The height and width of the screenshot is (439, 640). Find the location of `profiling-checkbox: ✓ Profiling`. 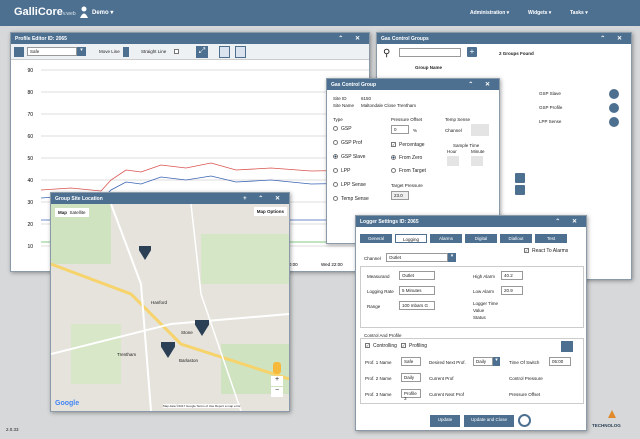

profiling-checkbox: ✓ Profiling is located at coordinates (414, 346).